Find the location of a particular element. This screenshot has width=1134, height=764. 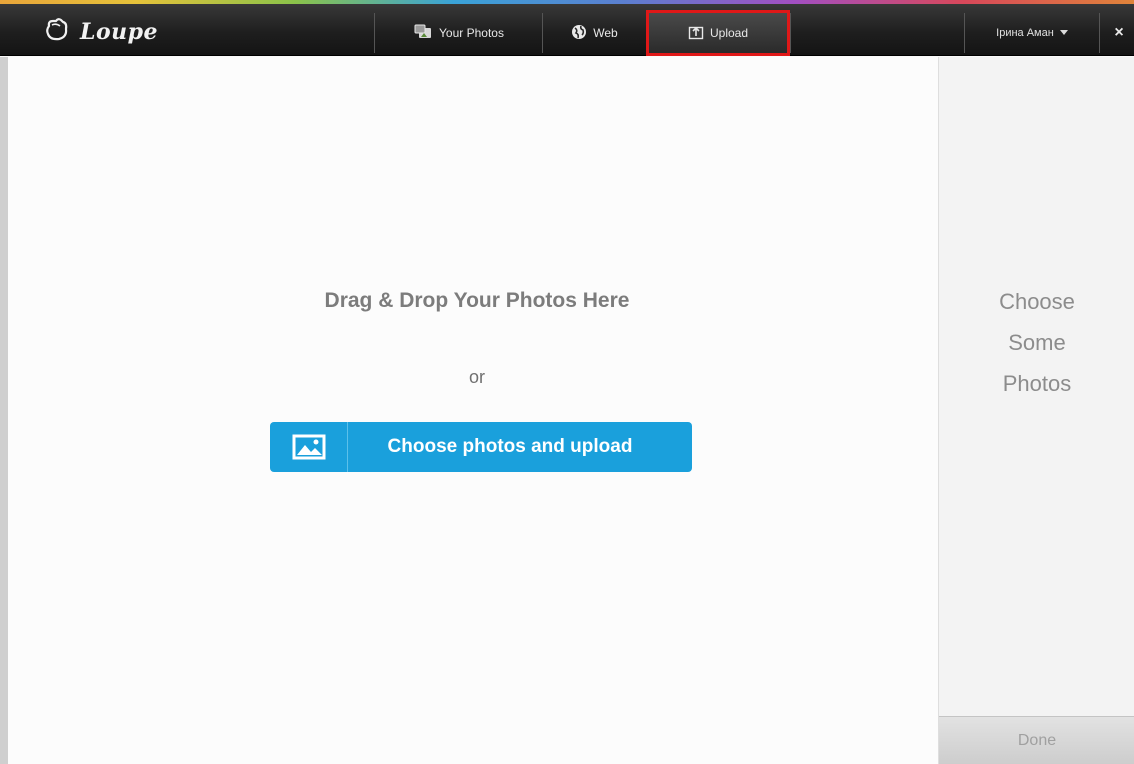

tab-web: Web is located at coordinates (594, 33).